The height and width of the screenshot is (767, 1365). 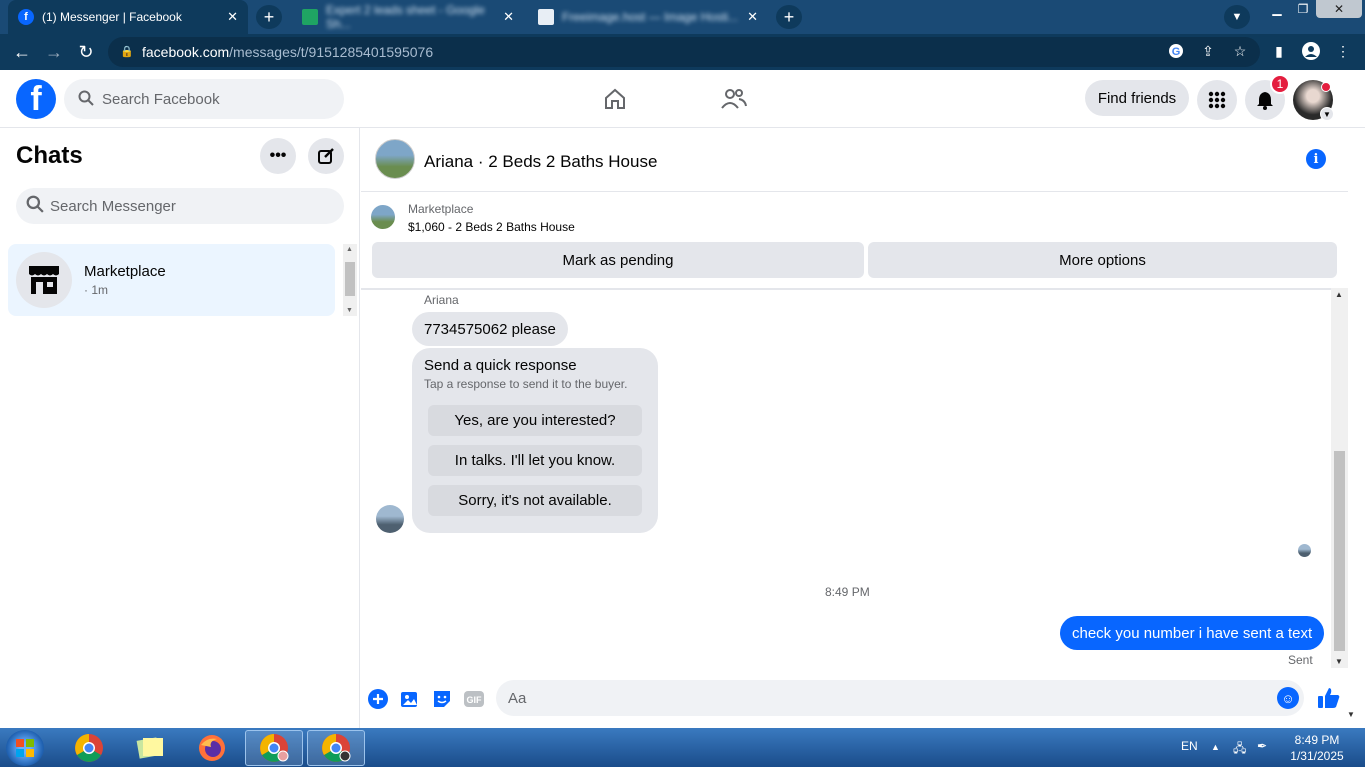 I want to click on chats-scrollbar: ▲ ▼, so click(x=350, y=280).